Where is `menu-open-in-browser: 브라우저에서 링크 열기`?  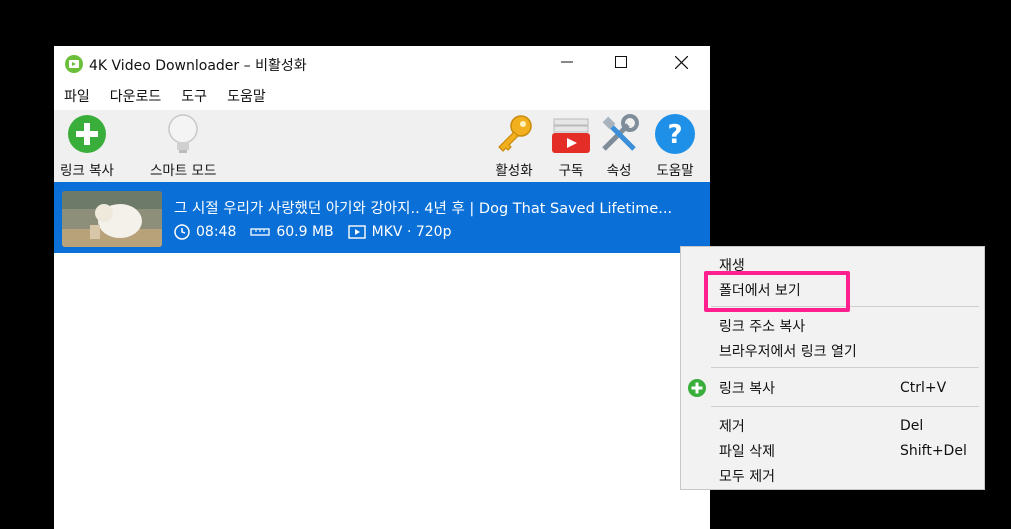
menu-open-in-browser: 브라우저에서 링크 열기 is located at coordinates (832, 350).